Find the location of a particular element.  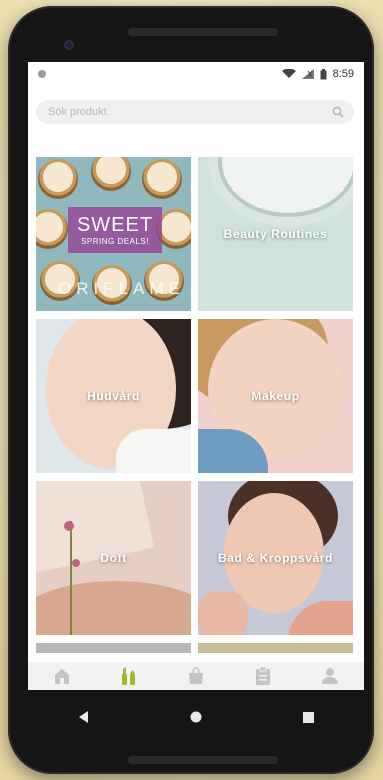

category-label: Bad & Kroppsvård is located at coordinates (275, 558).